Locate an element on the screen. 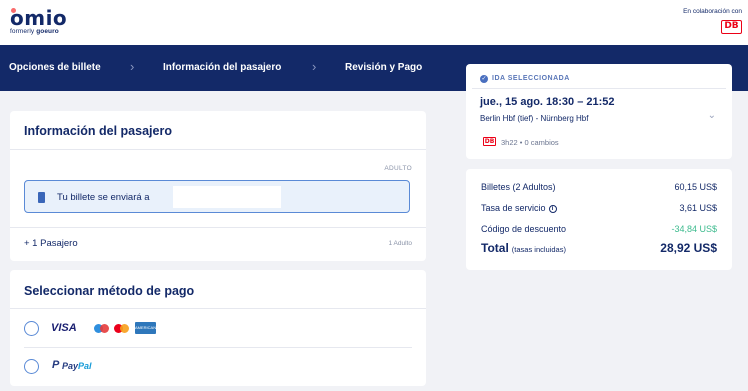 This screenshot has height=391, width=748. total-row: Total (tasas incluidas) 28,92 US$ is located at coordinates (599, 248).